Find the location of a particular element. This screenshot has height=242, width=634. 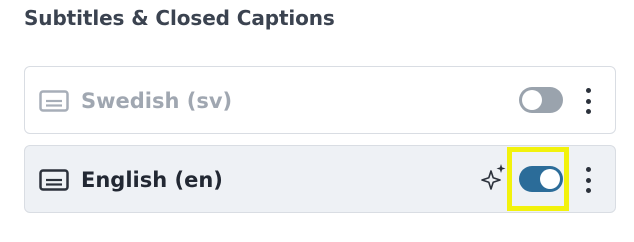

caption-track-label: English (en) is located at coordinates (152, 180).